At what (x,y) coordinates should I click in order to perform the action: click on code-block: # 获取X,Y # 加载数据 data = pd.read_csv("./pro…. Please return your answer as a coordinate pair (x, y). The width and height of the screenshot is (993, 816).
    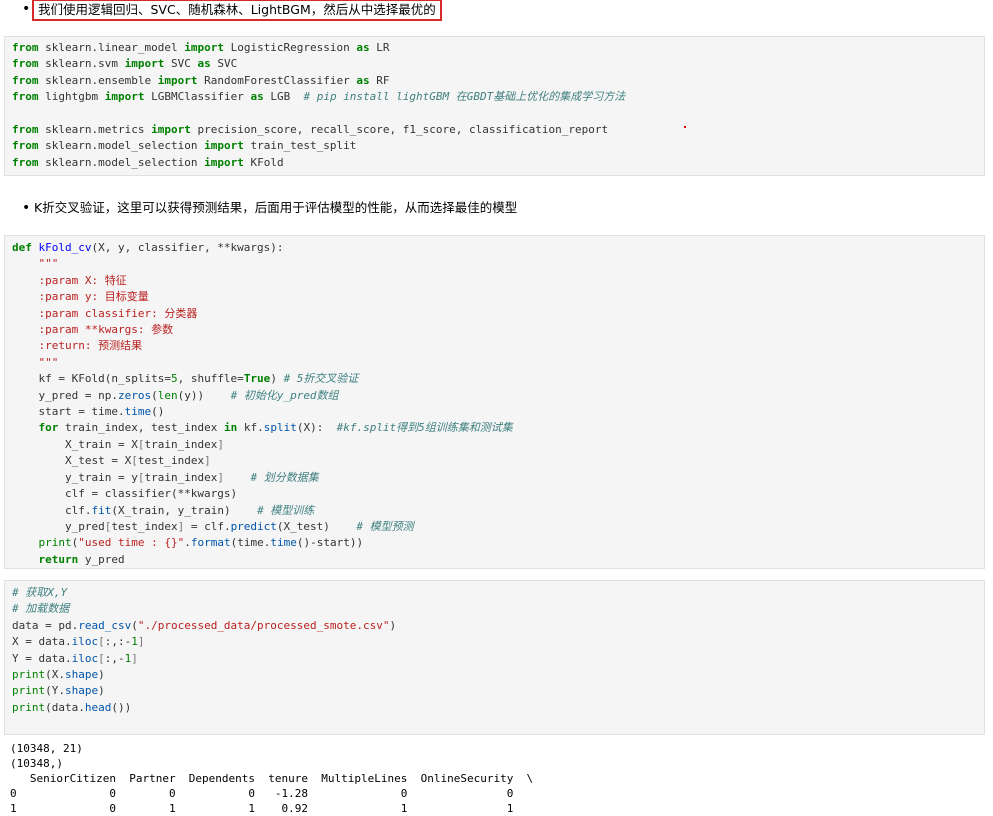
    Looking at the image, I should click on (204, 650).